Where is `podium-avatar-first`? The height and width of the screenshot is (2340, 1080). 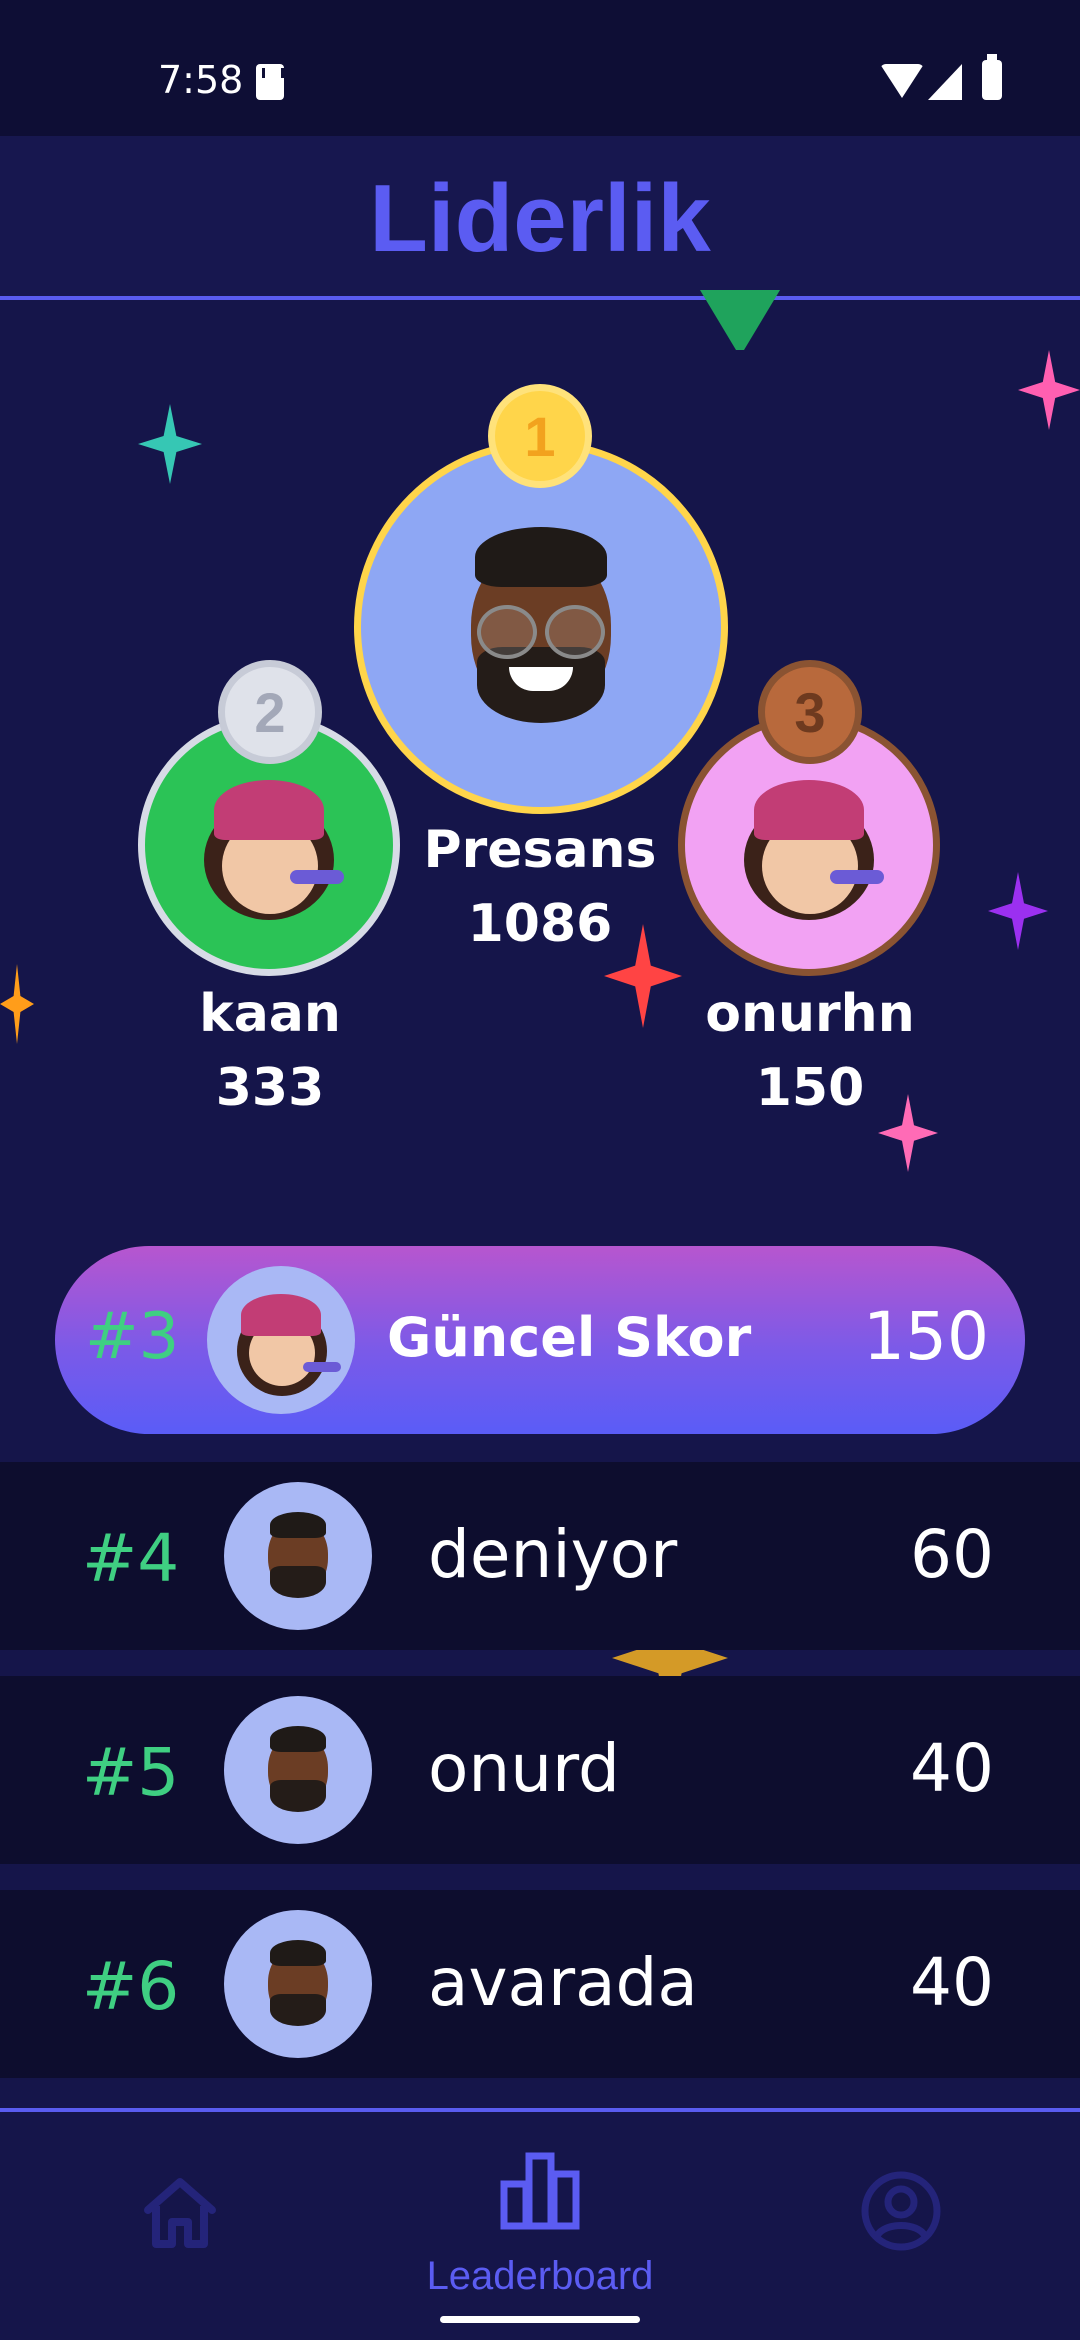 podium-avatar-first is located at coordinates (541, 627).